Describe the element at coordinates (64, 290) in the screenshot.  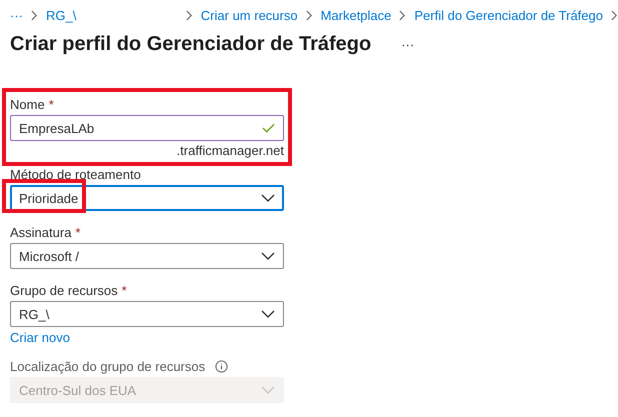
I see `field-label: Grupo de recursos` at that location.